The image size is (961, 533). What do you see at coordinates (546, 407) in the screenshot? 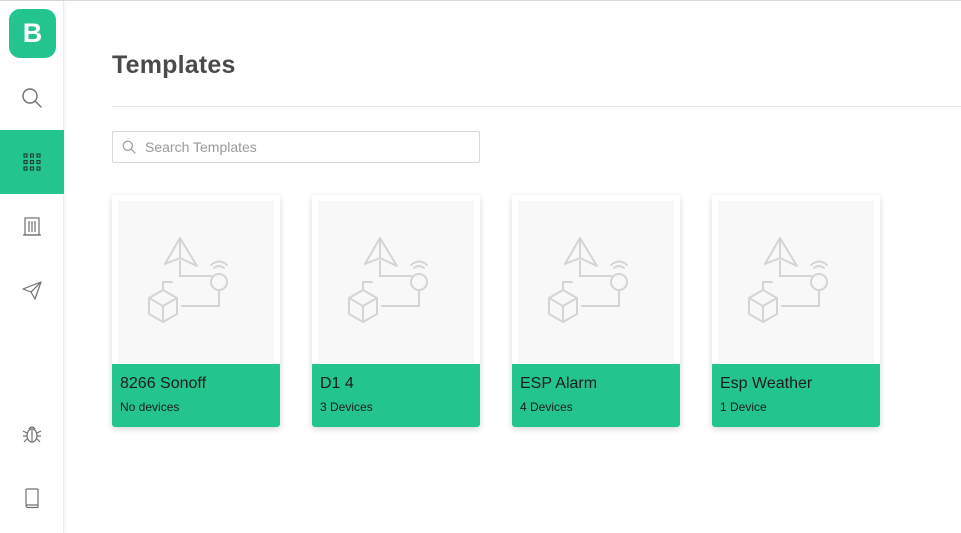
I see `template-device-count: 4 Devices` at bounding box center [546, 407].